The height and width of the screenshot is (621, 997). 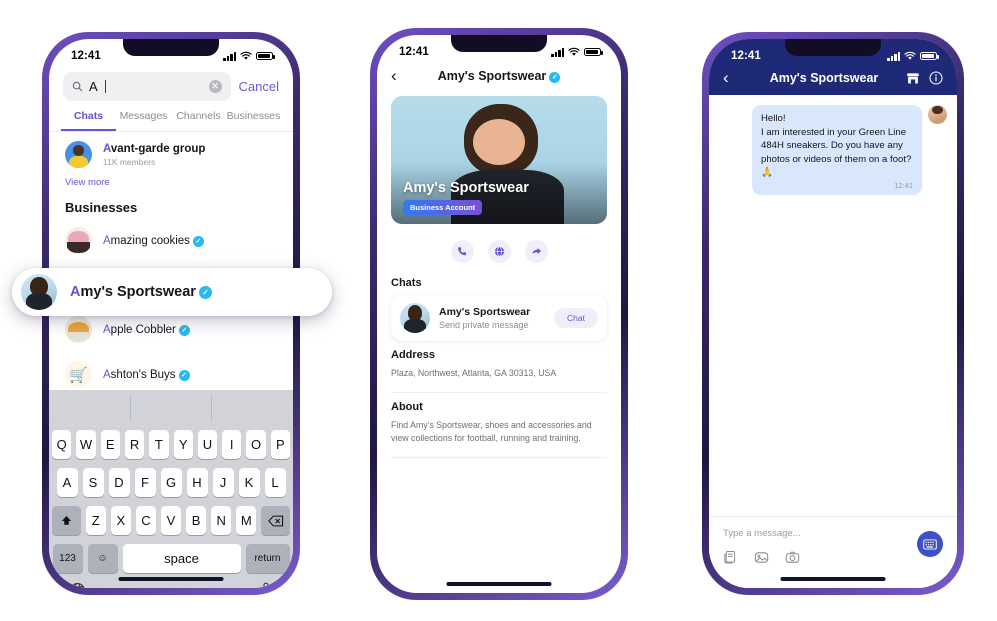 I want to click on highlighted-search-result-amys-sportswear: Amy's Sportswear ✓, so click(x=172, y=292).